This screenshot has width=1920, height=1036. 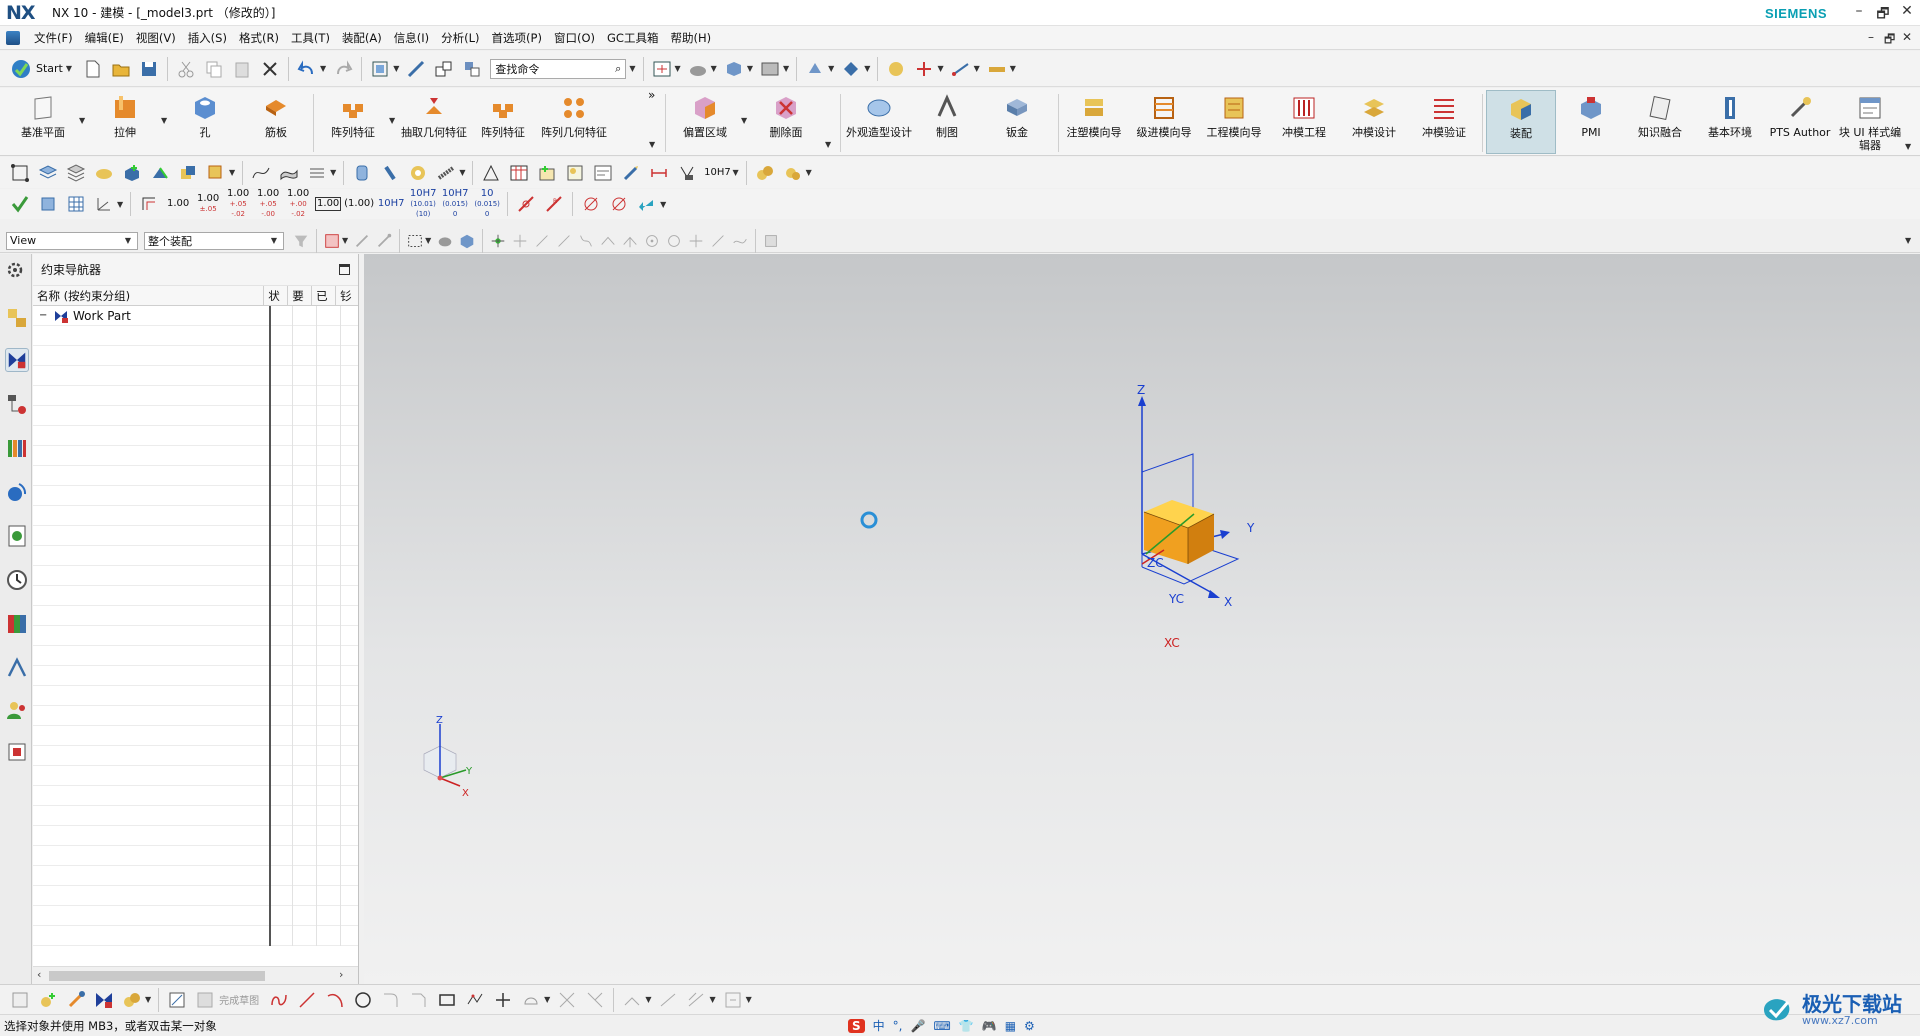 I want to click on new-parent-icon, so click(x=188, y=173).